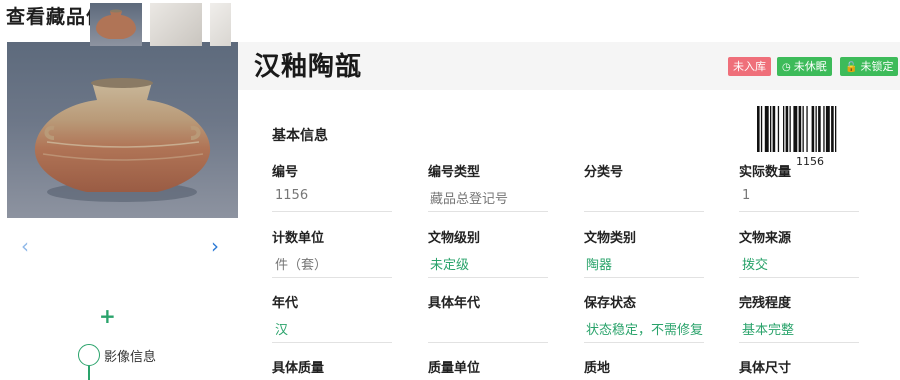 Image resolution: width=900 pixels, height=380 pixels. I want to click on thumbnail-strip: ‹ ›, so click(122, 250).